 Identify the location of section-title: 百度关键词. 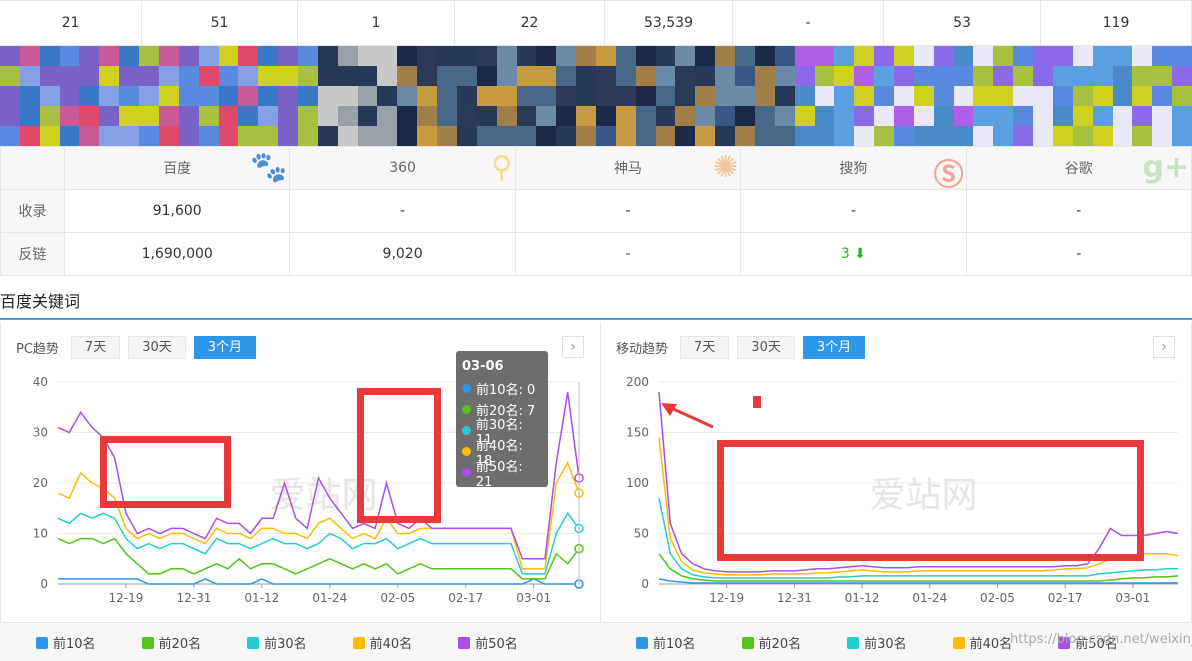
(40, 301).